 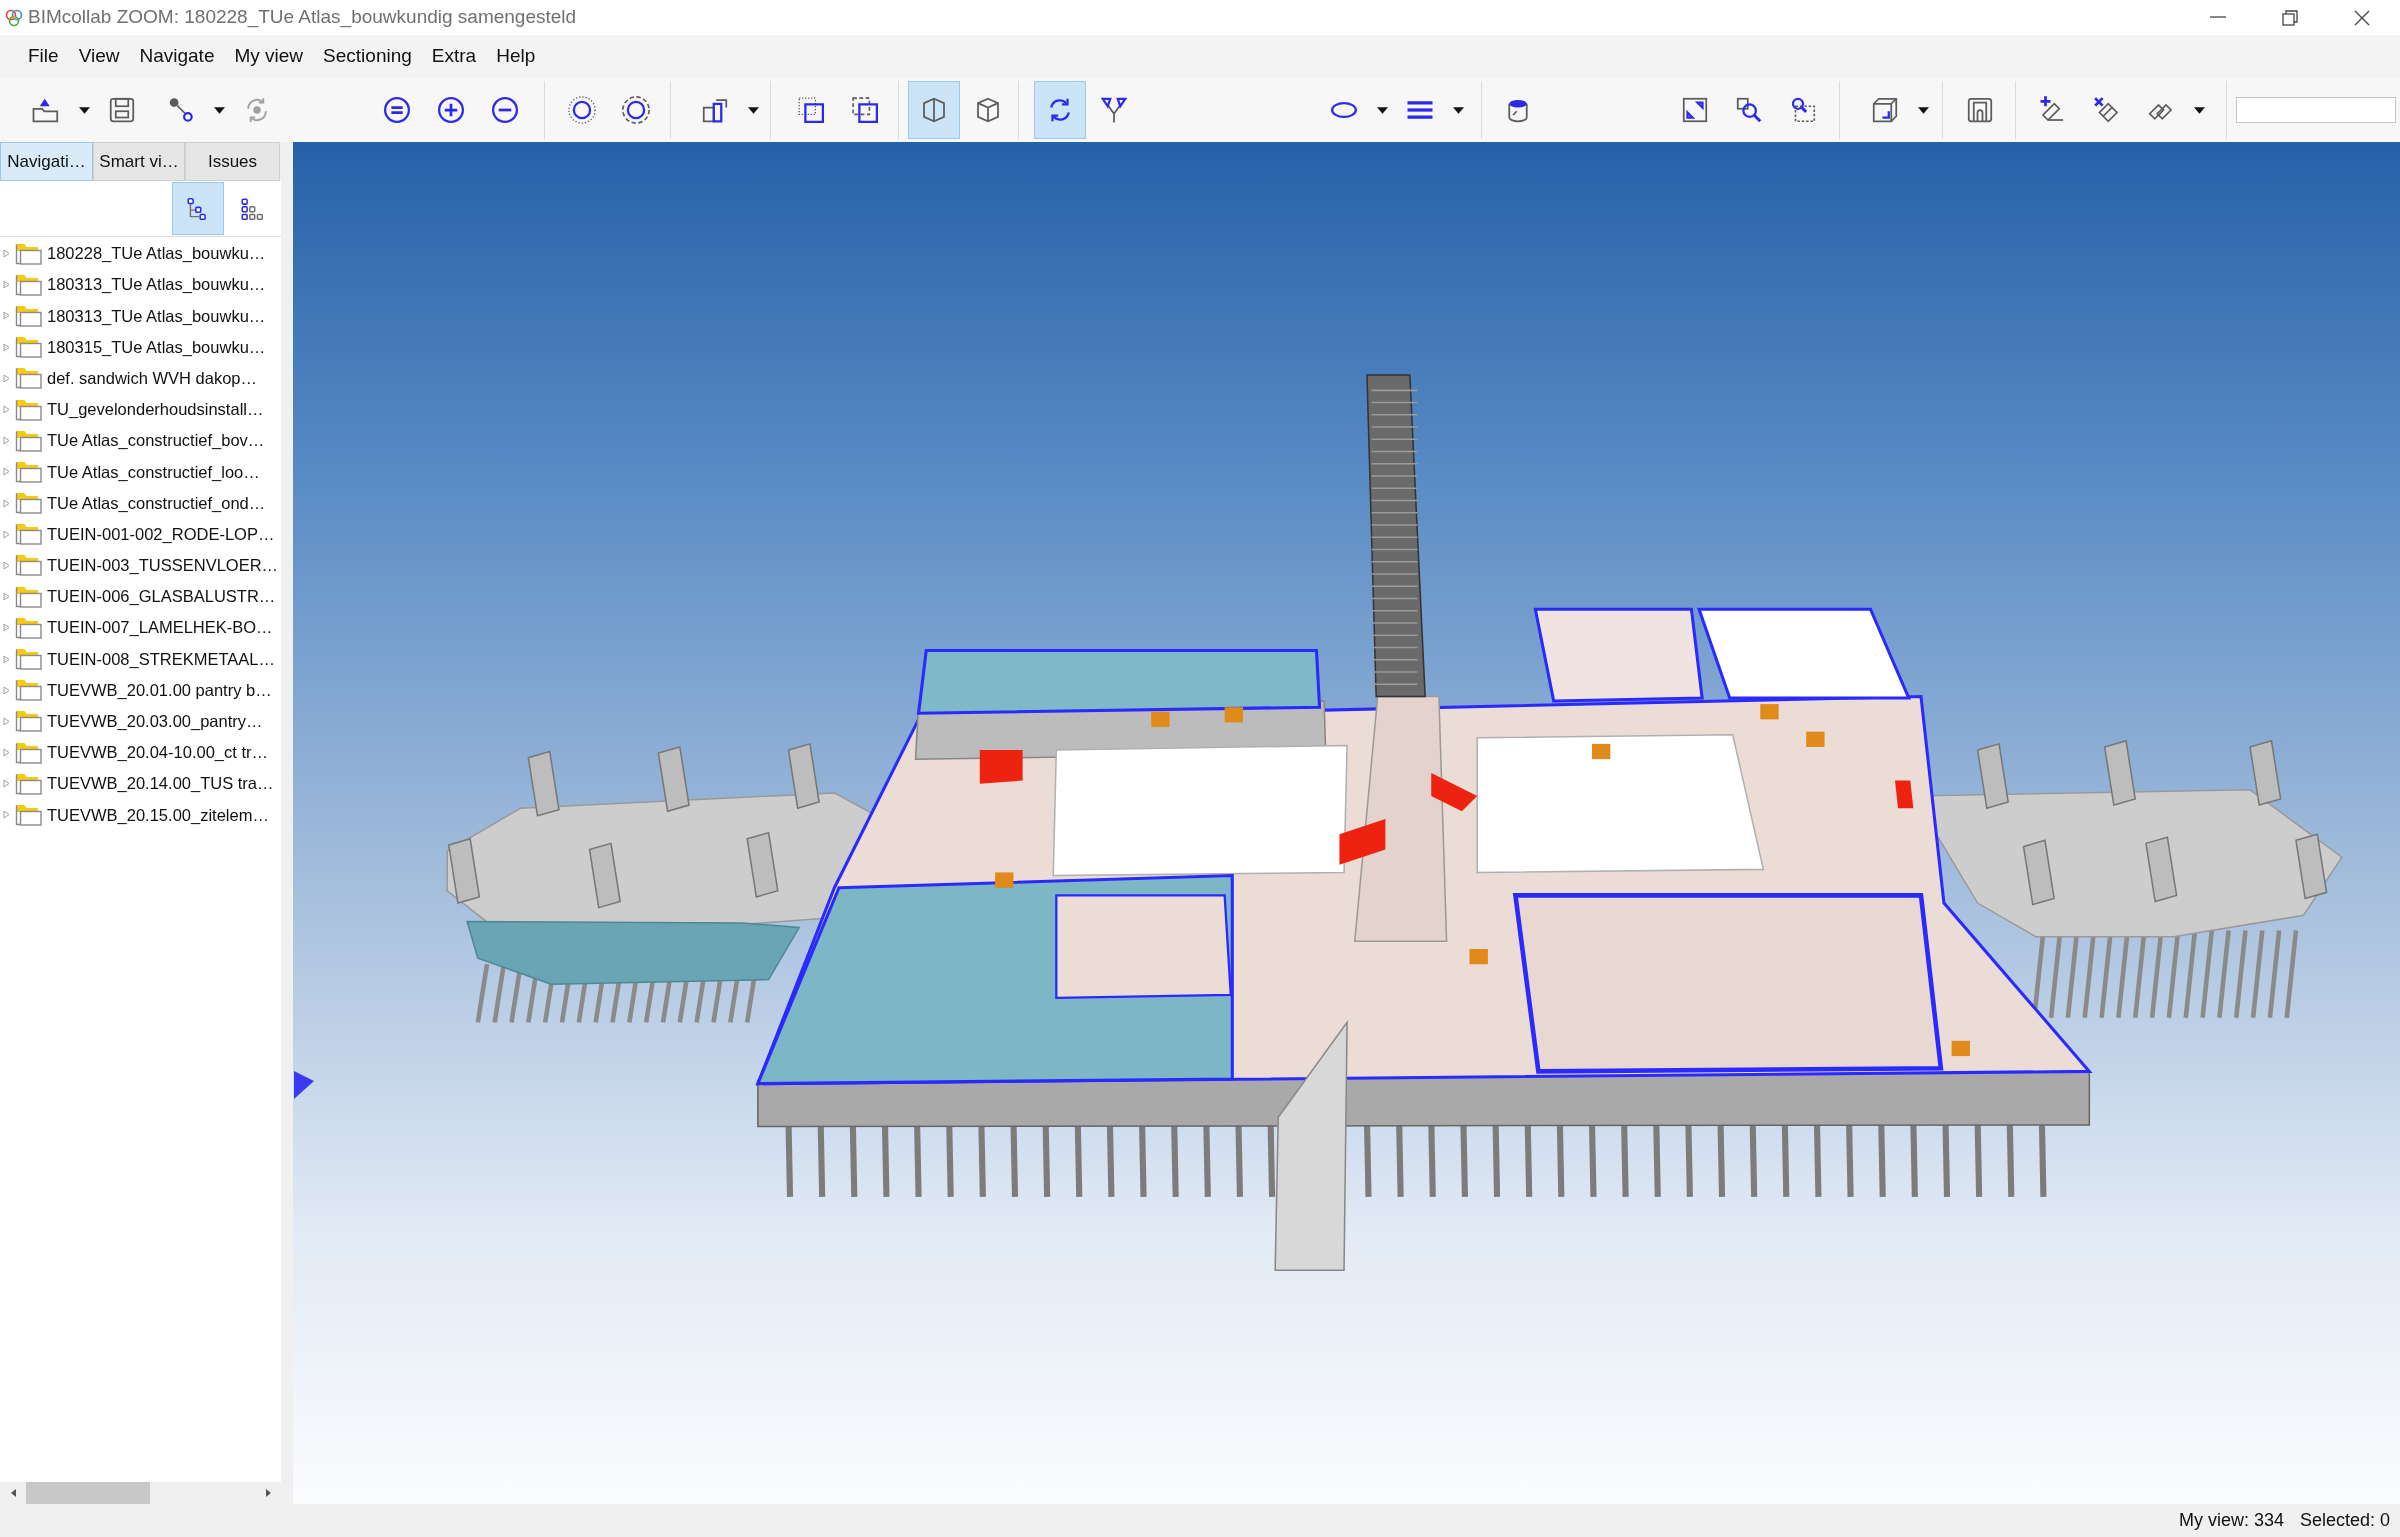 I want to click on menu-item: View, so click(x=99, y=56).